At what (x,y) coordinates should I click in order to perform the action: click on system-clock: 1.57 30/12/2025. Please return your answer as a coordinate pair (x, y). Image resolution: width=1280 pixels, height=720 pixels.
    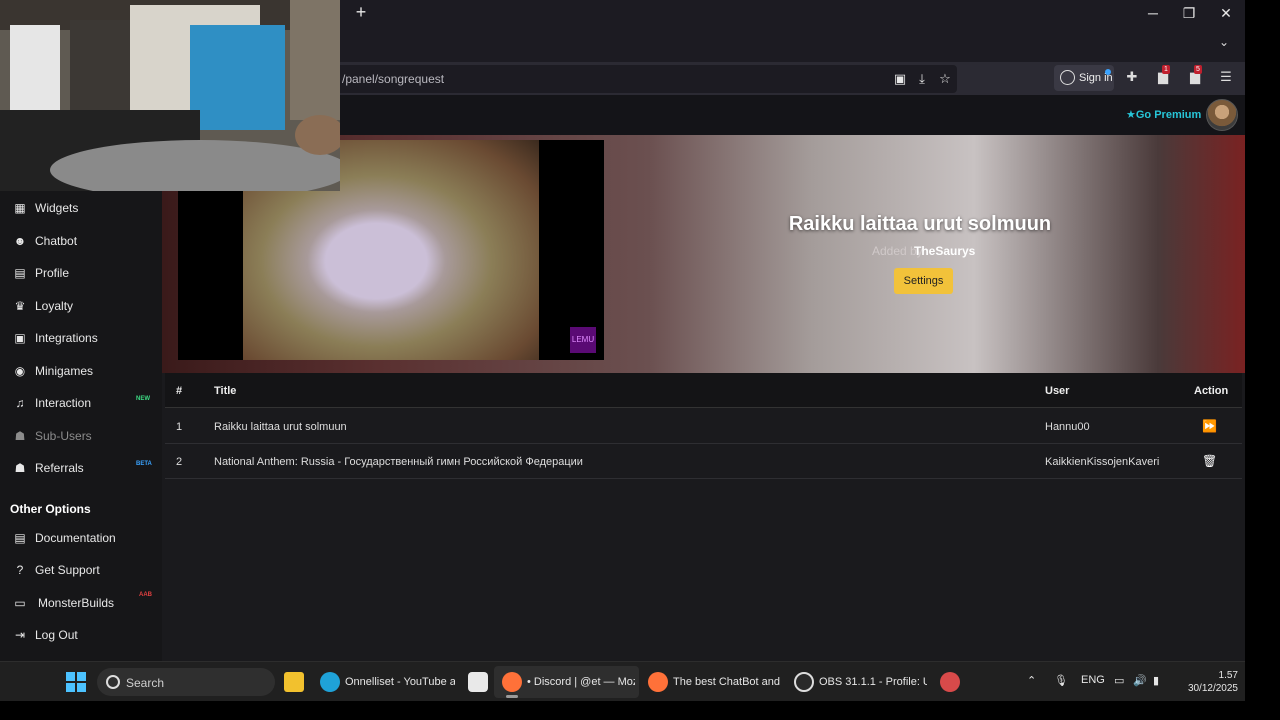
    Looking at the image, I should click on (1207, 682).